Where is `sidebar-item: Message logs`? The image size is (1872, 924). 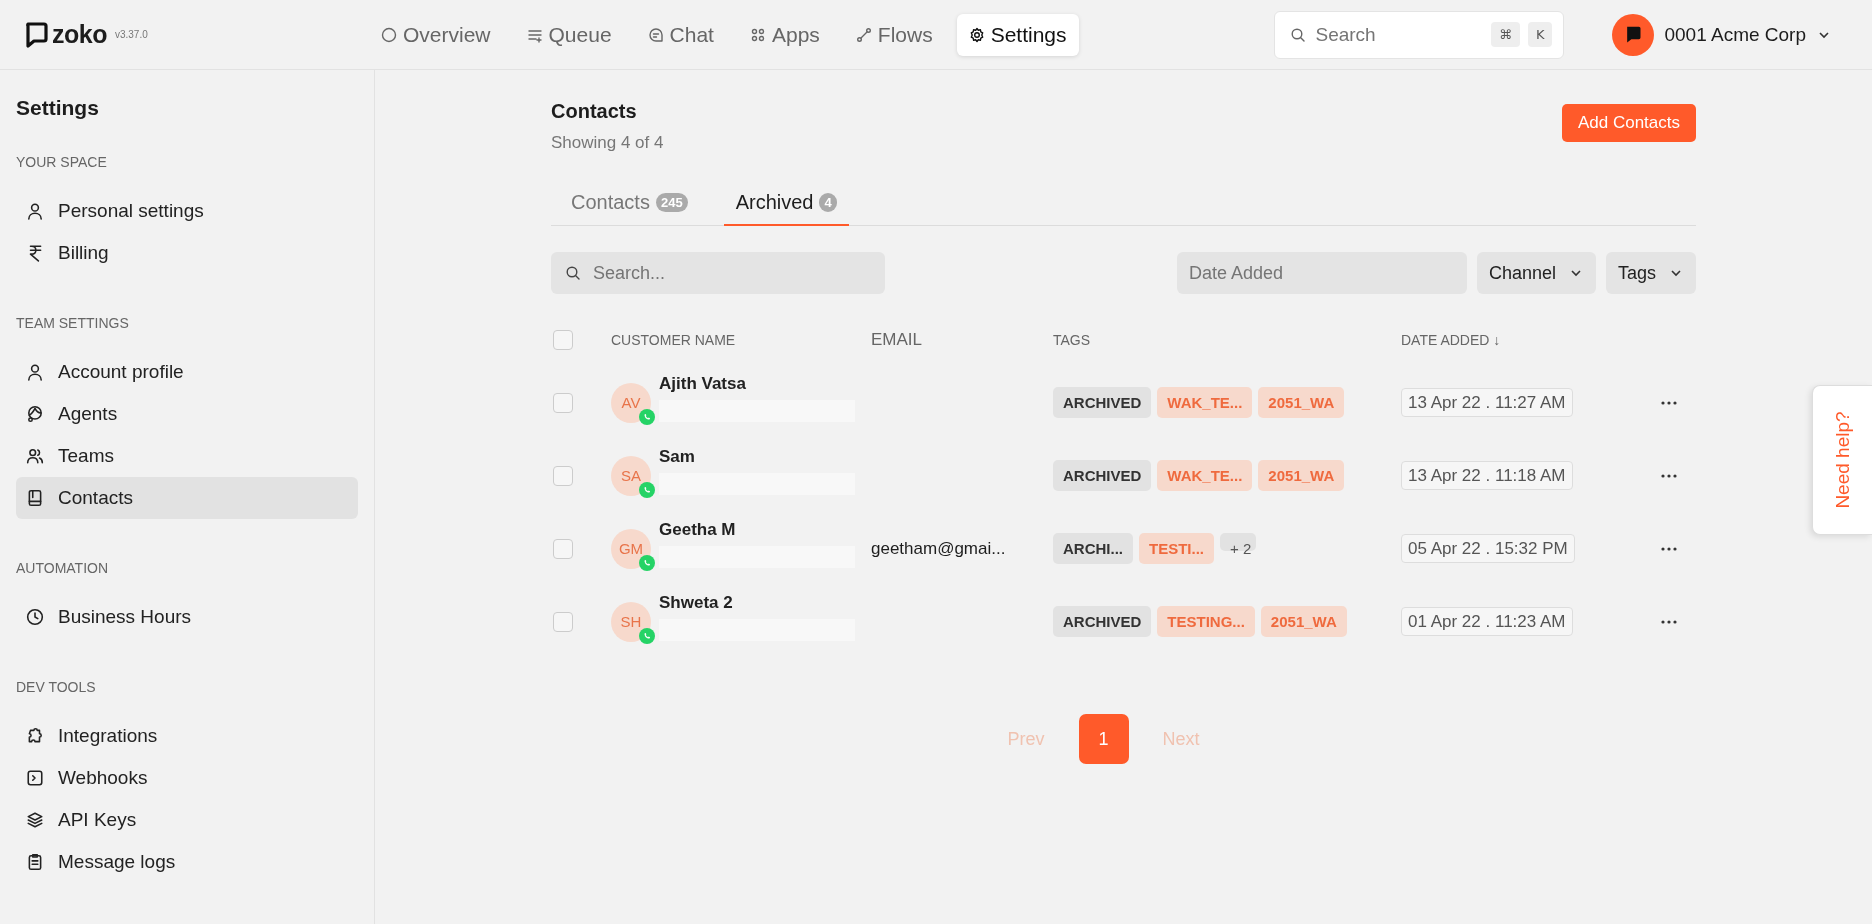 sidebar-item: Message logs is located at coordinates (187, 862).